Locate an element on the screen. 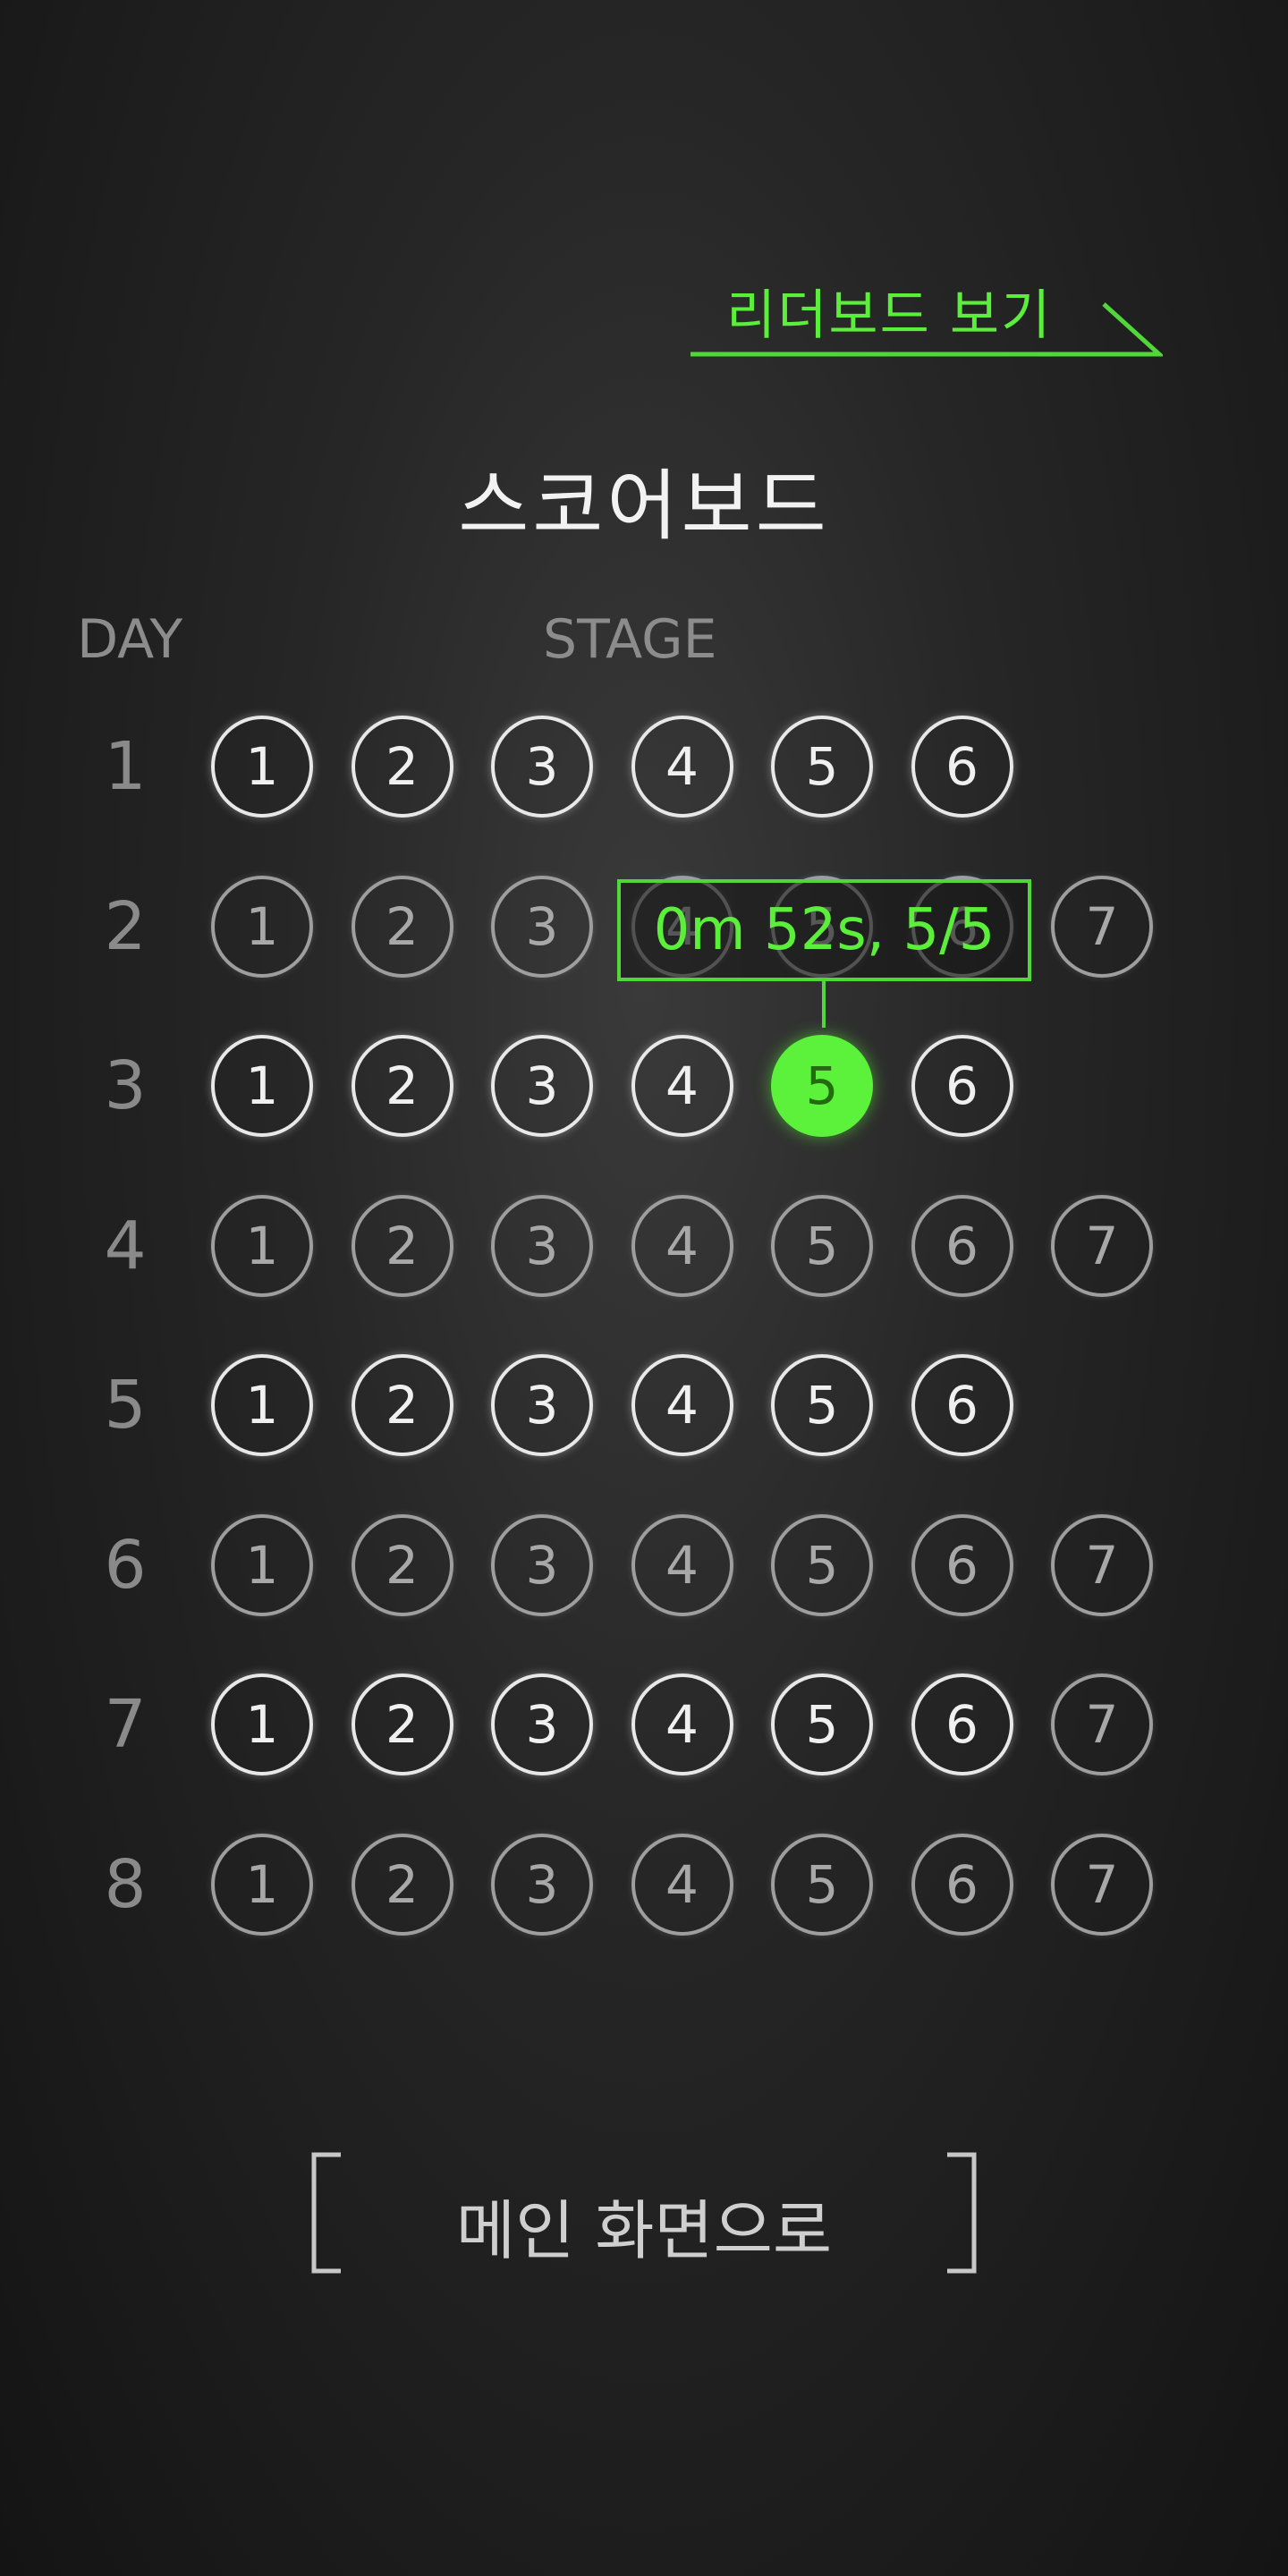 The image size is (1288, 2576). stage-result-tooltip: 0m 52s, 5/5 is located at coordinates (824, 930).